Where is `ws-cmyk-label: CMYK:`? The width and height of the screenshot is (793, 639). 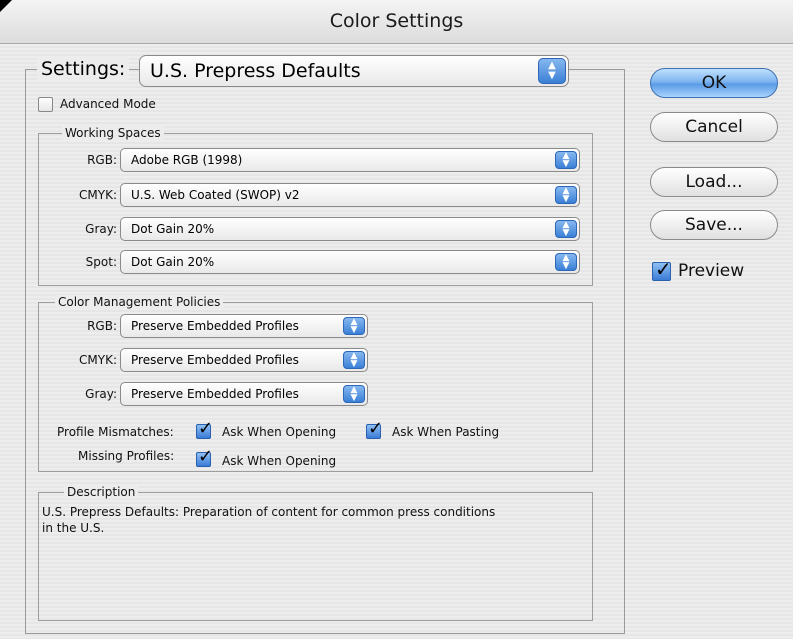 ws-cmyk-label: CMYK: is located at coordinates (98, 195).